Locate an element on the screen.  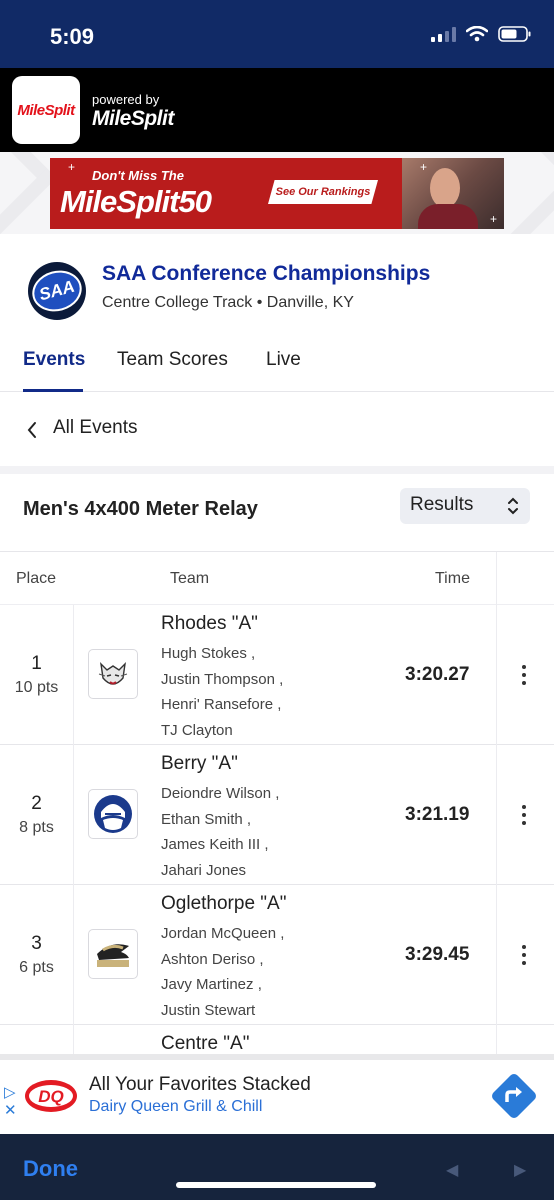
status-icons is located at coordinates (481, 34).